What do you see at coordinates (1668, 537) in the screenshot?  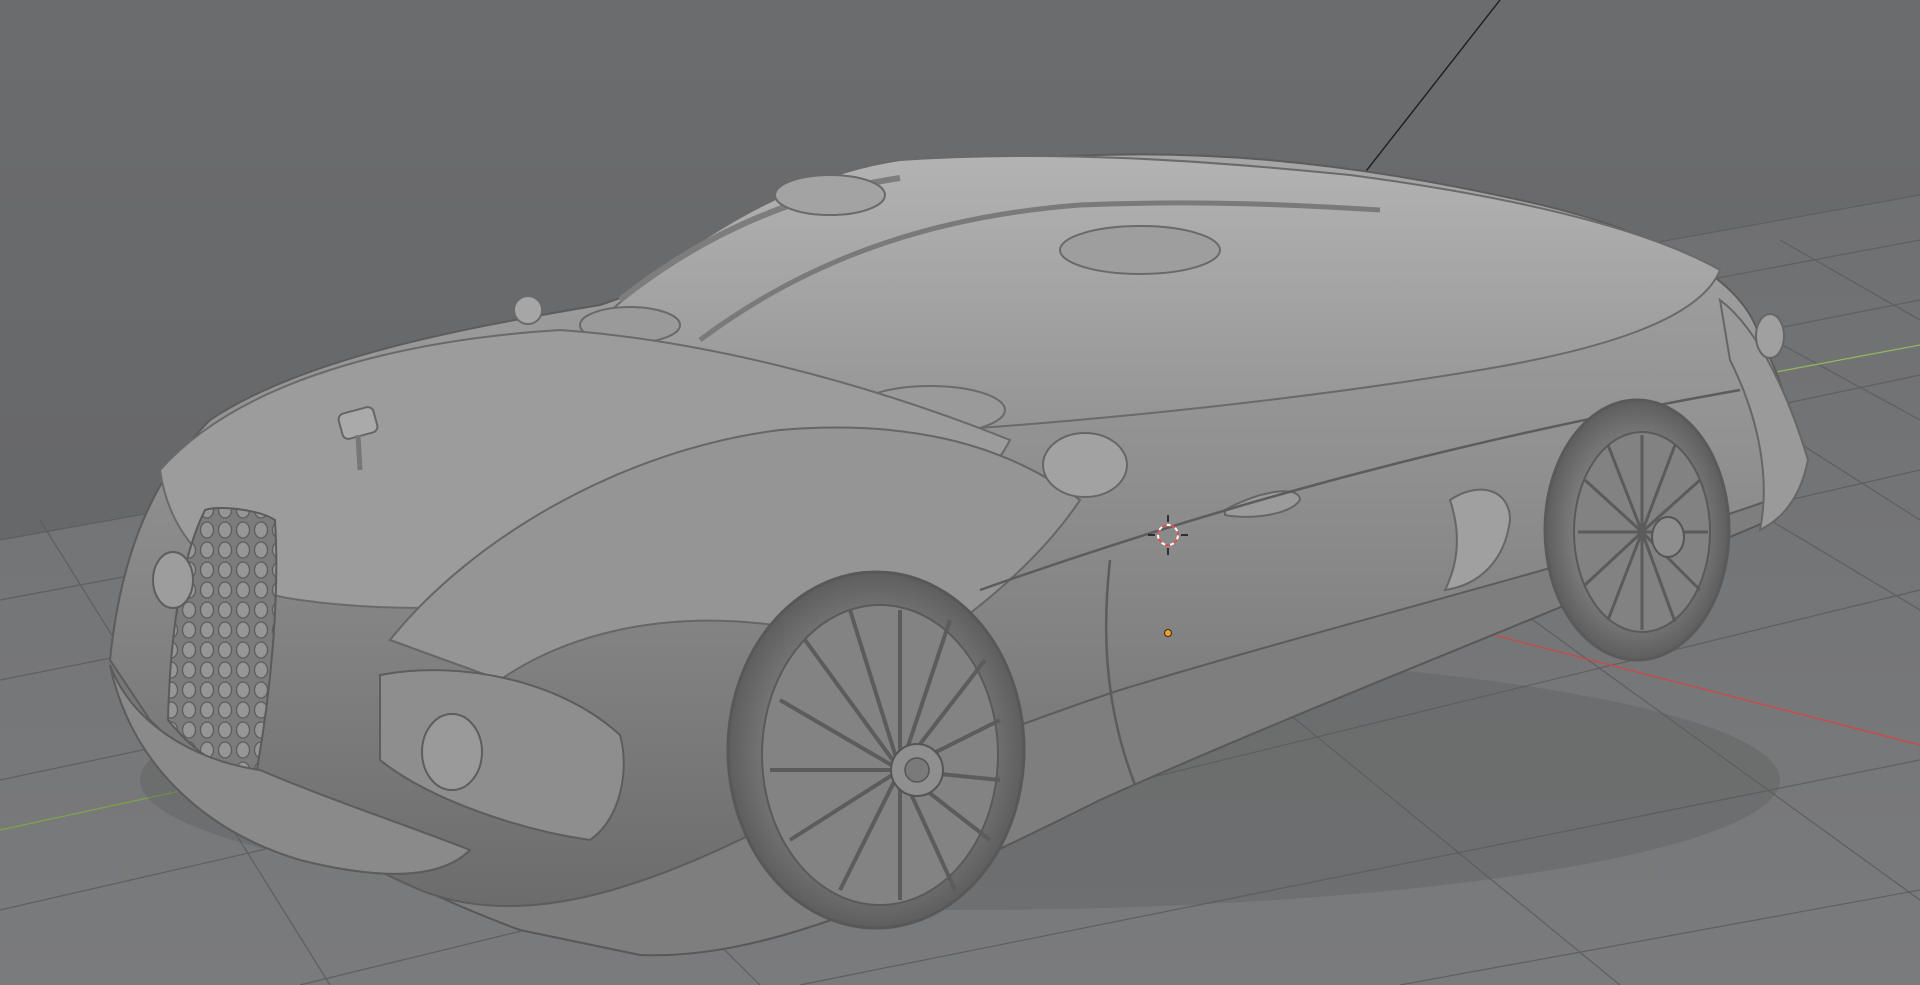 I see `rear-wheel-hub` at bounding box center [1668, 537].